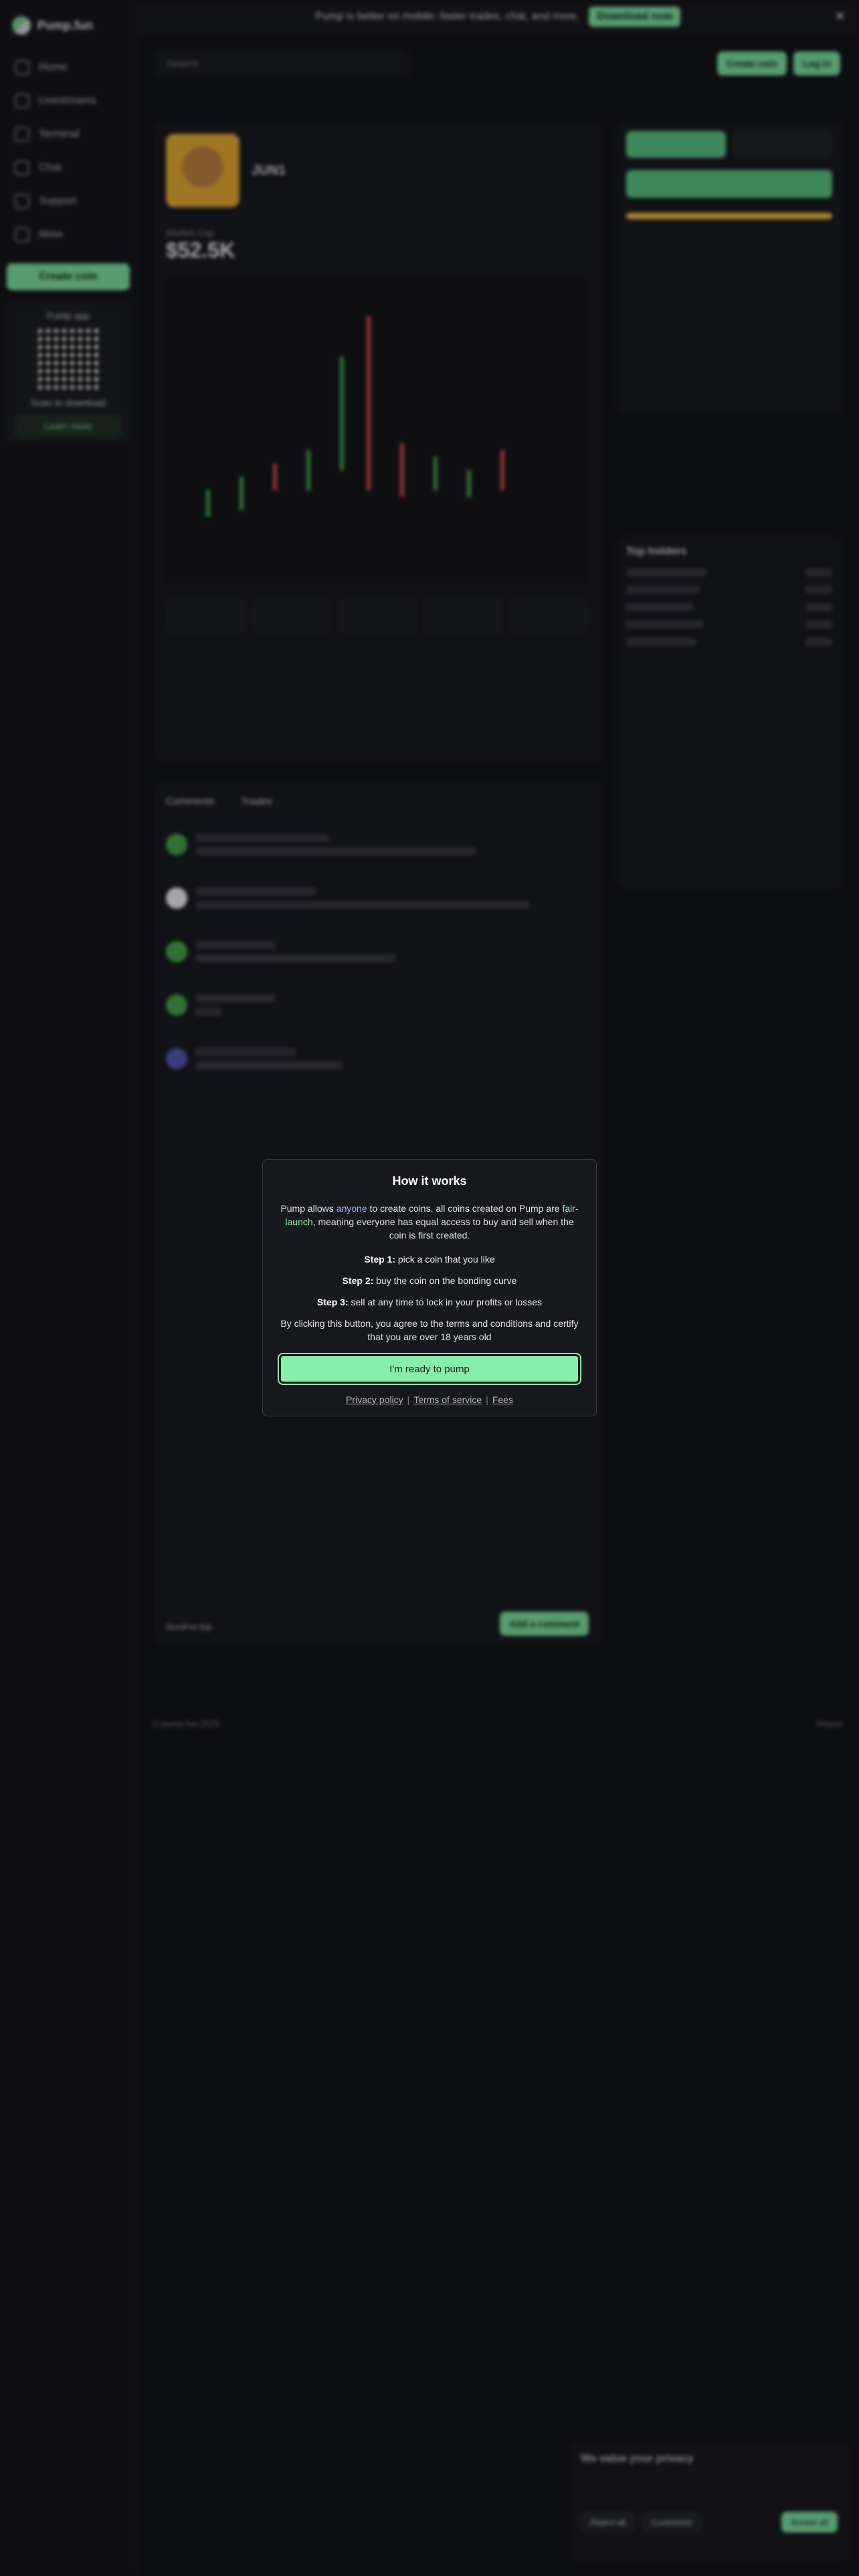 The image size is (859, 2576). What do you see at coordinates (429, 1369) in the screenshot?
I see `ready-to-pump-button: I'm ready to pump` at bounding box center [429, 1369].